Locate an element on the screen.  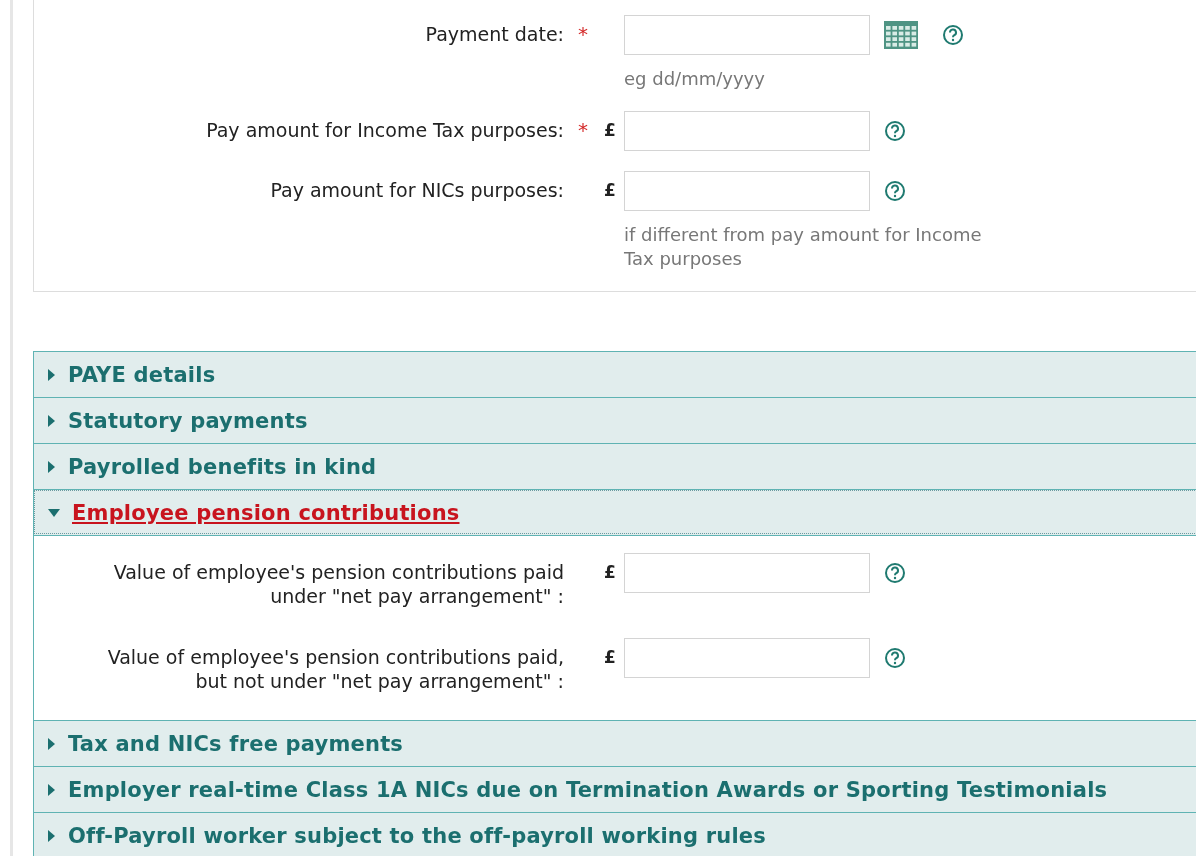
section-header: PAYE details is located at coordinates (614, 374).